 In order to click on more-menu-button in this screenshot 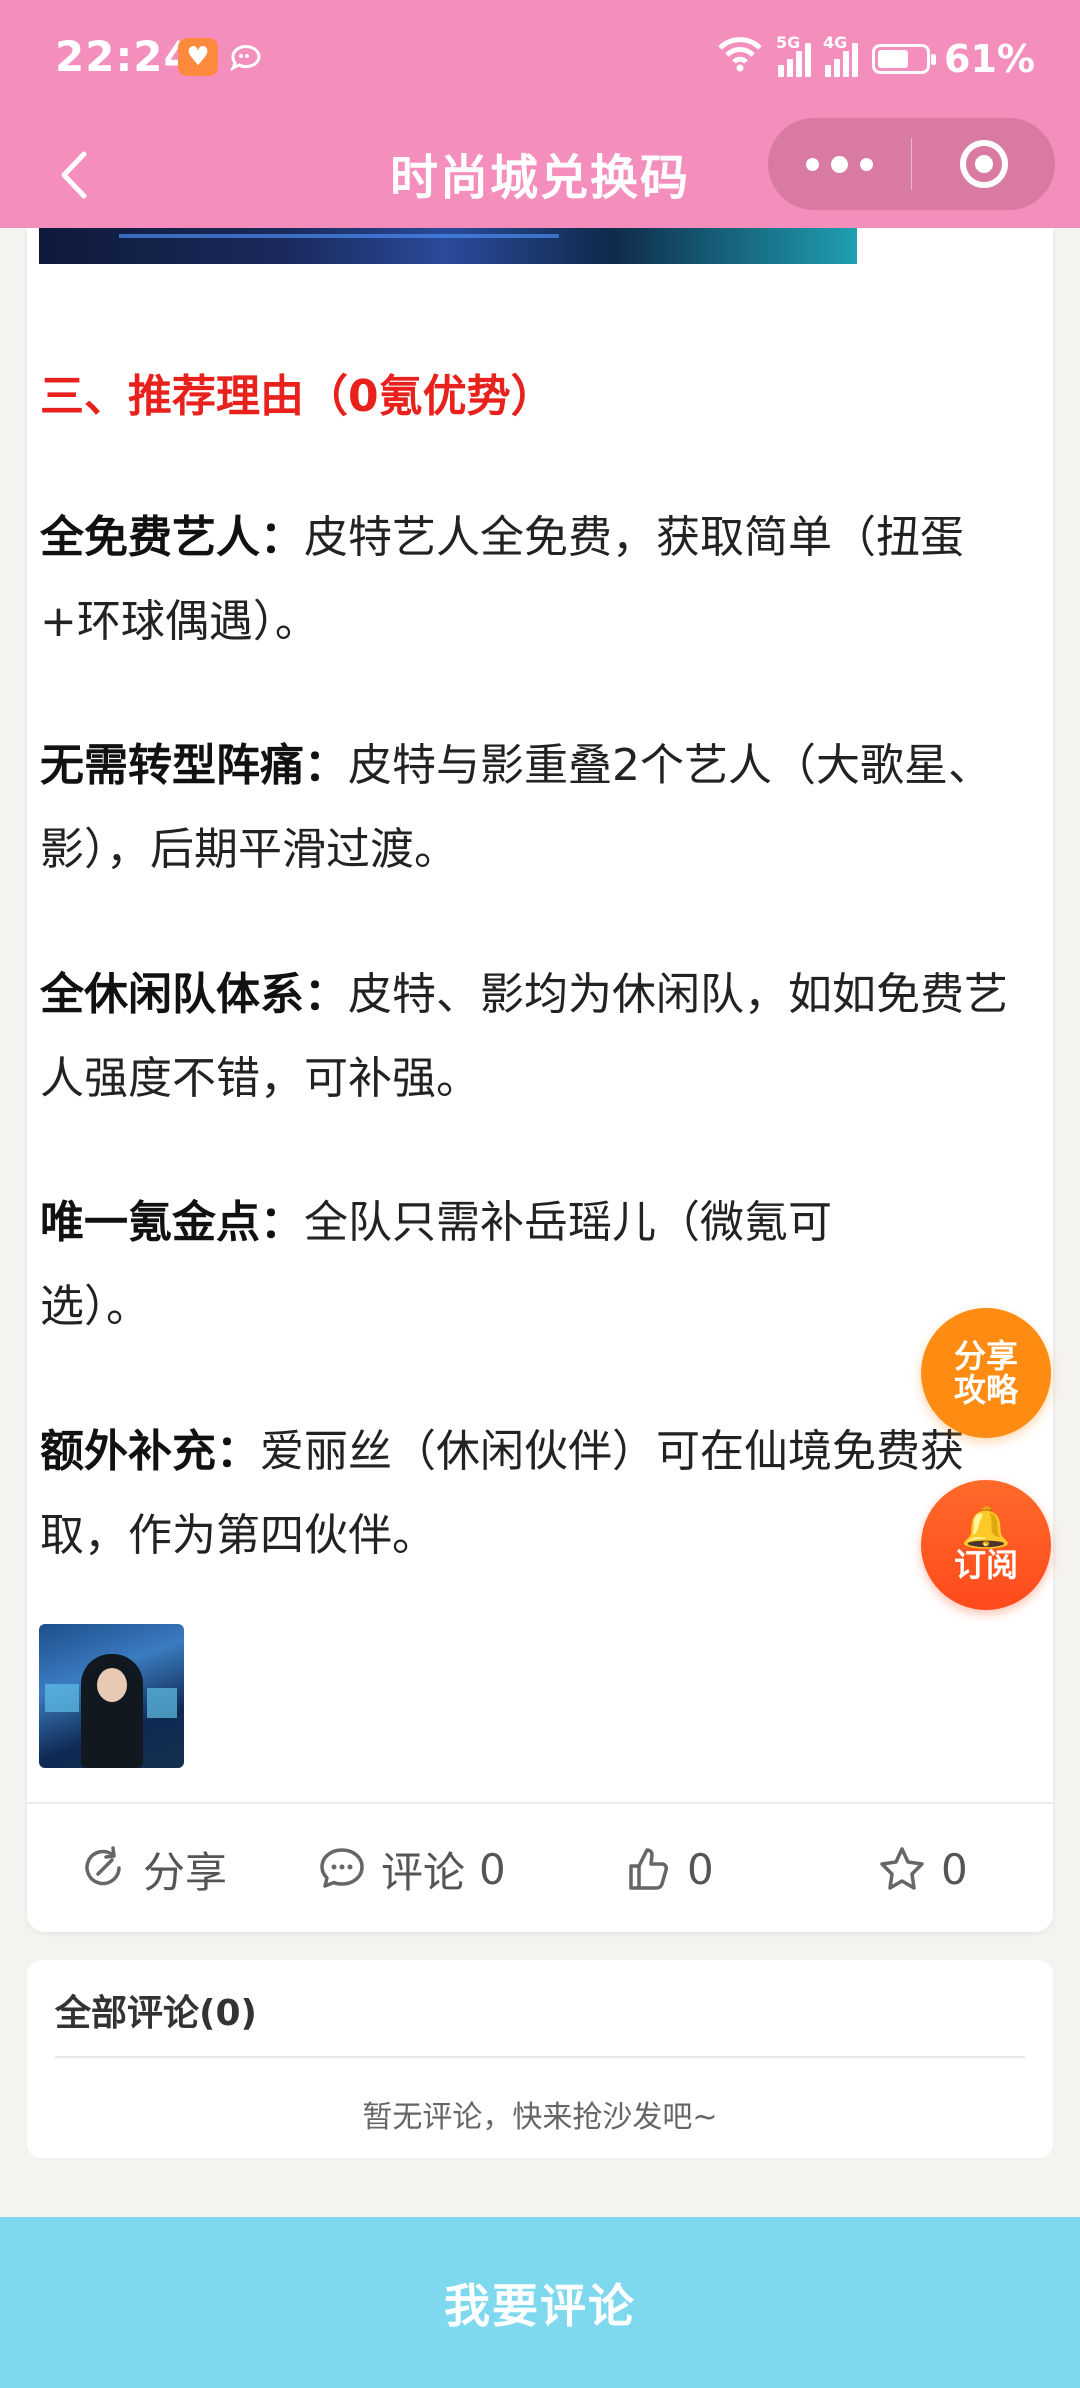, I will do `click(839, 164)`.